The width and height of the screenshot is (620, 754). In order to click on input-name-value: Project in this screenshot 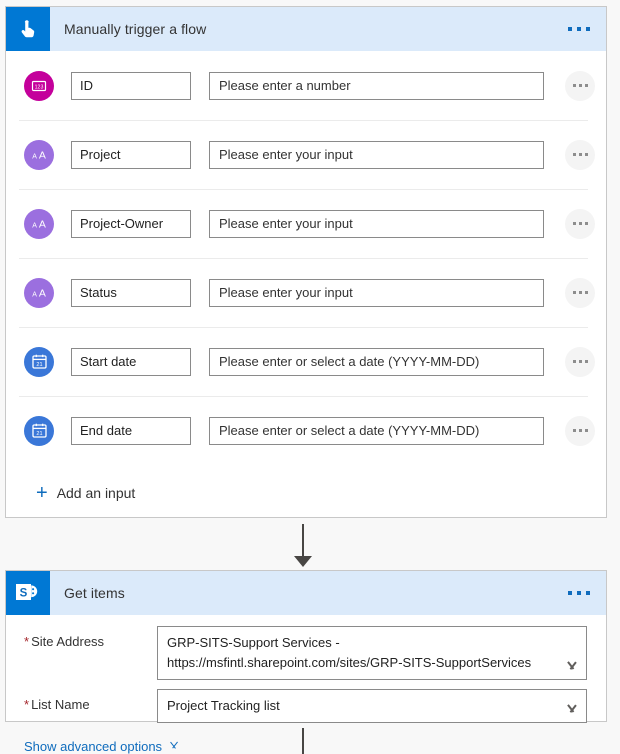, I will do `click(100, 154)`.